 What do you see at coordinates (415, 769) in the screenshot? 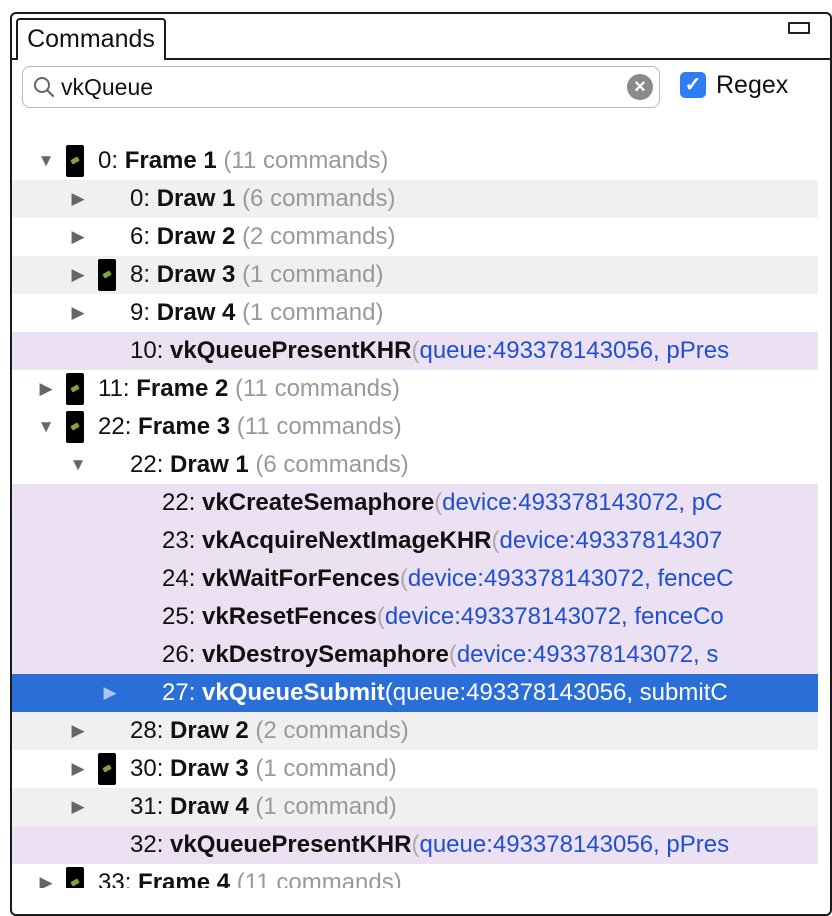
I see `tree-row-draw: ▶ 30: Draw 3 (1 command)` at bounding box center [415, 769].